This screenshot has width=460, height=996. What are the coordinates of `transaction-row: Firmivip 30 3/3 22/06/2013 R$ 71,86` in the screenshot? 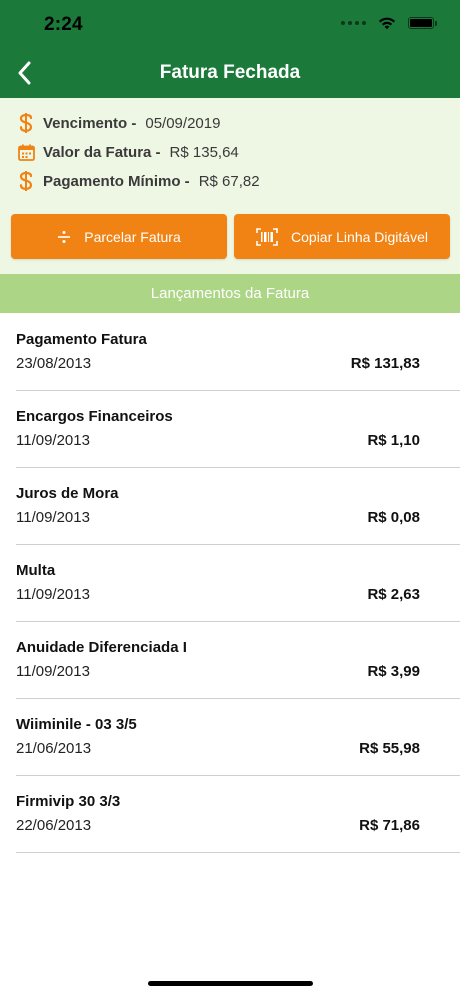 It's located at (230, 814).